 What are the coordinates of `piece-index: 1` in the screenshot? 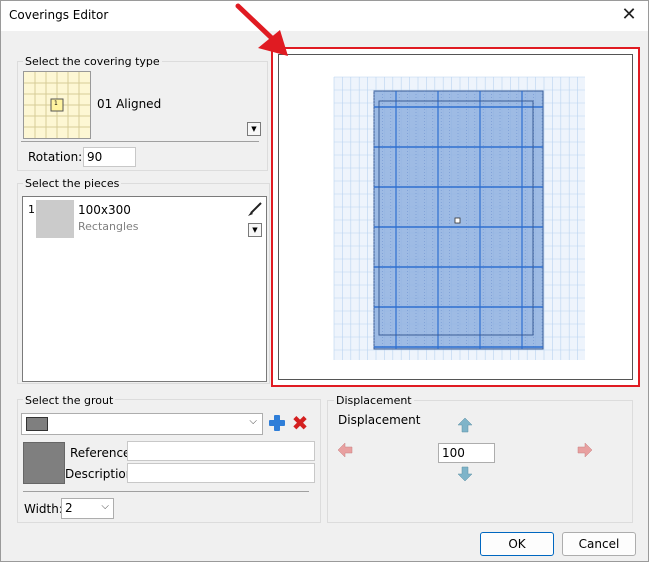 It's located at (31, 209).